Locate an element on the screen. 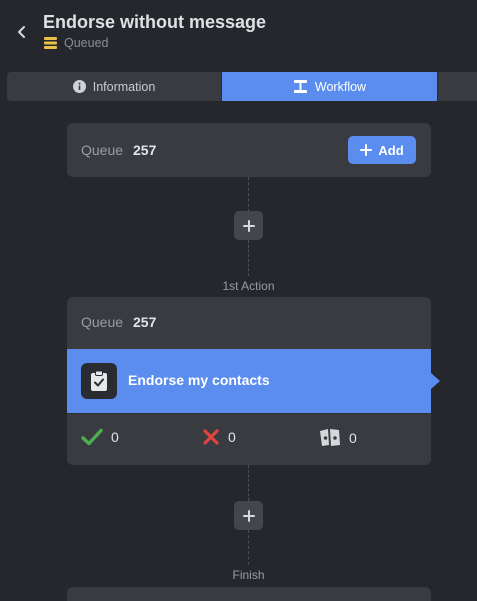 This screenshot has height=601, width=477. tab-workflow: Workflow is located at coordinates (329, 86).